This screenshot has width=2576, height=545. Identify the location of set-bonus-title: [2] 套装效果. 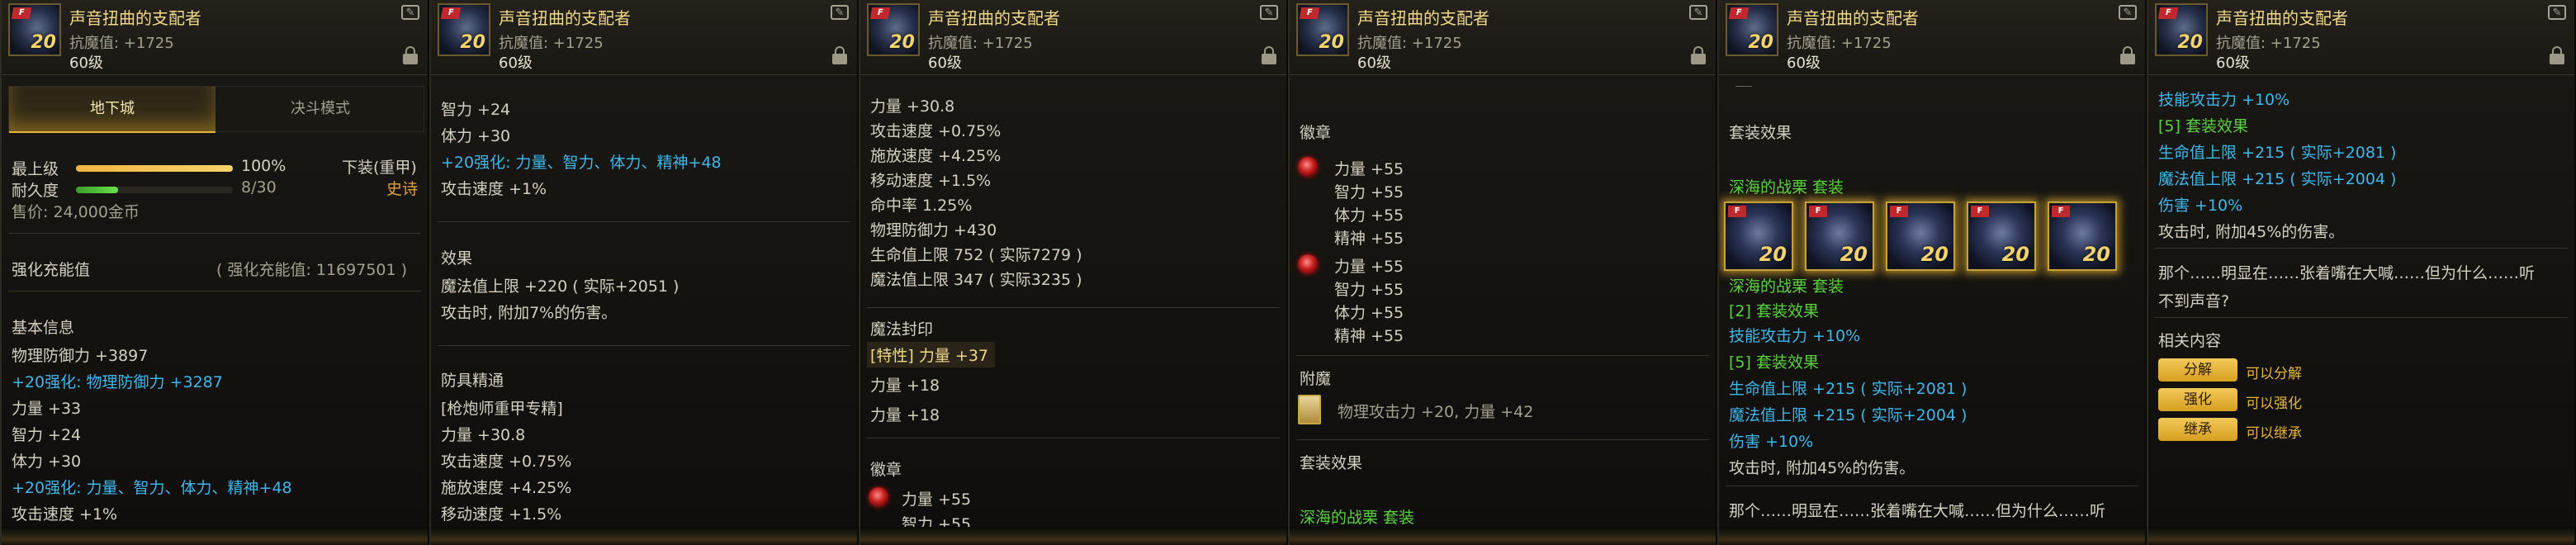
(1774, 311).